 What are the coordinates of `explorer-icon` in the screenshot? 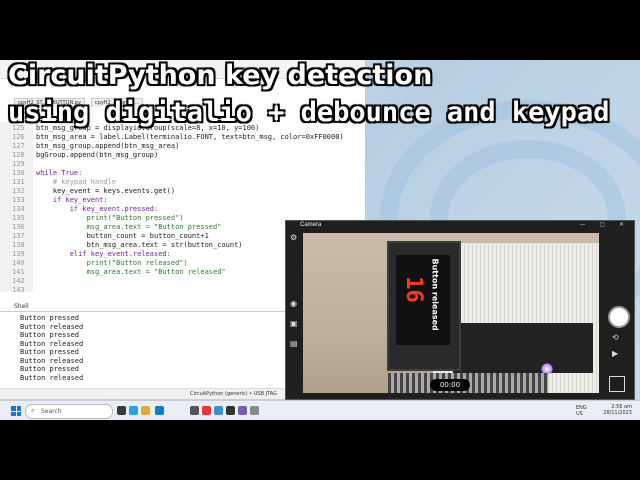 It's located at (145, 410).